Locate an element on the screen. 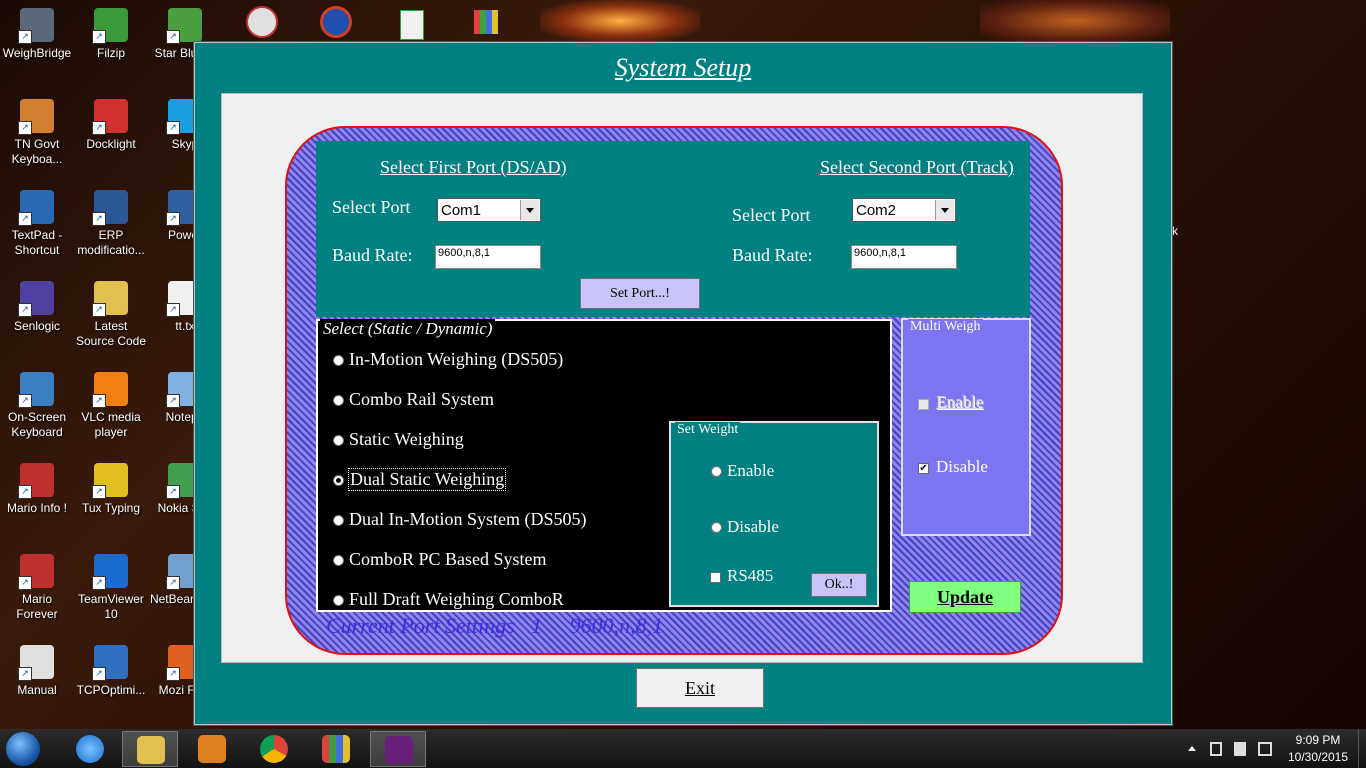 This screenshot has height=768, width=1366. tux-icon: ↗ is located at coordinates (110, 481).